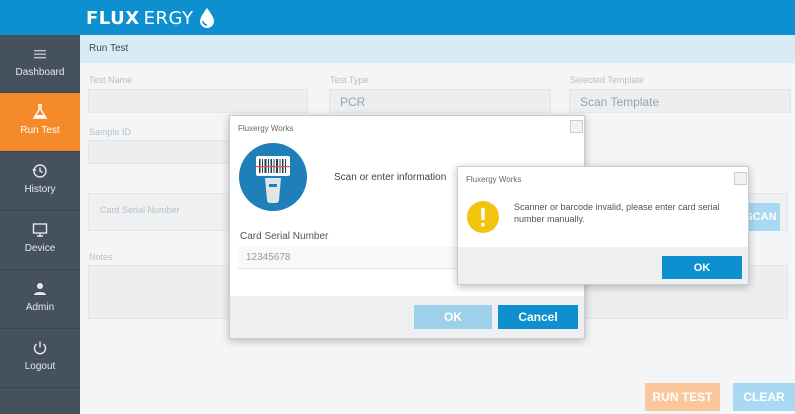  What do you see at coordinates (40, 64) in the screenshot?
I see `sidebar-item-dashboard: Dashboard` at bounding box center [40, 64].